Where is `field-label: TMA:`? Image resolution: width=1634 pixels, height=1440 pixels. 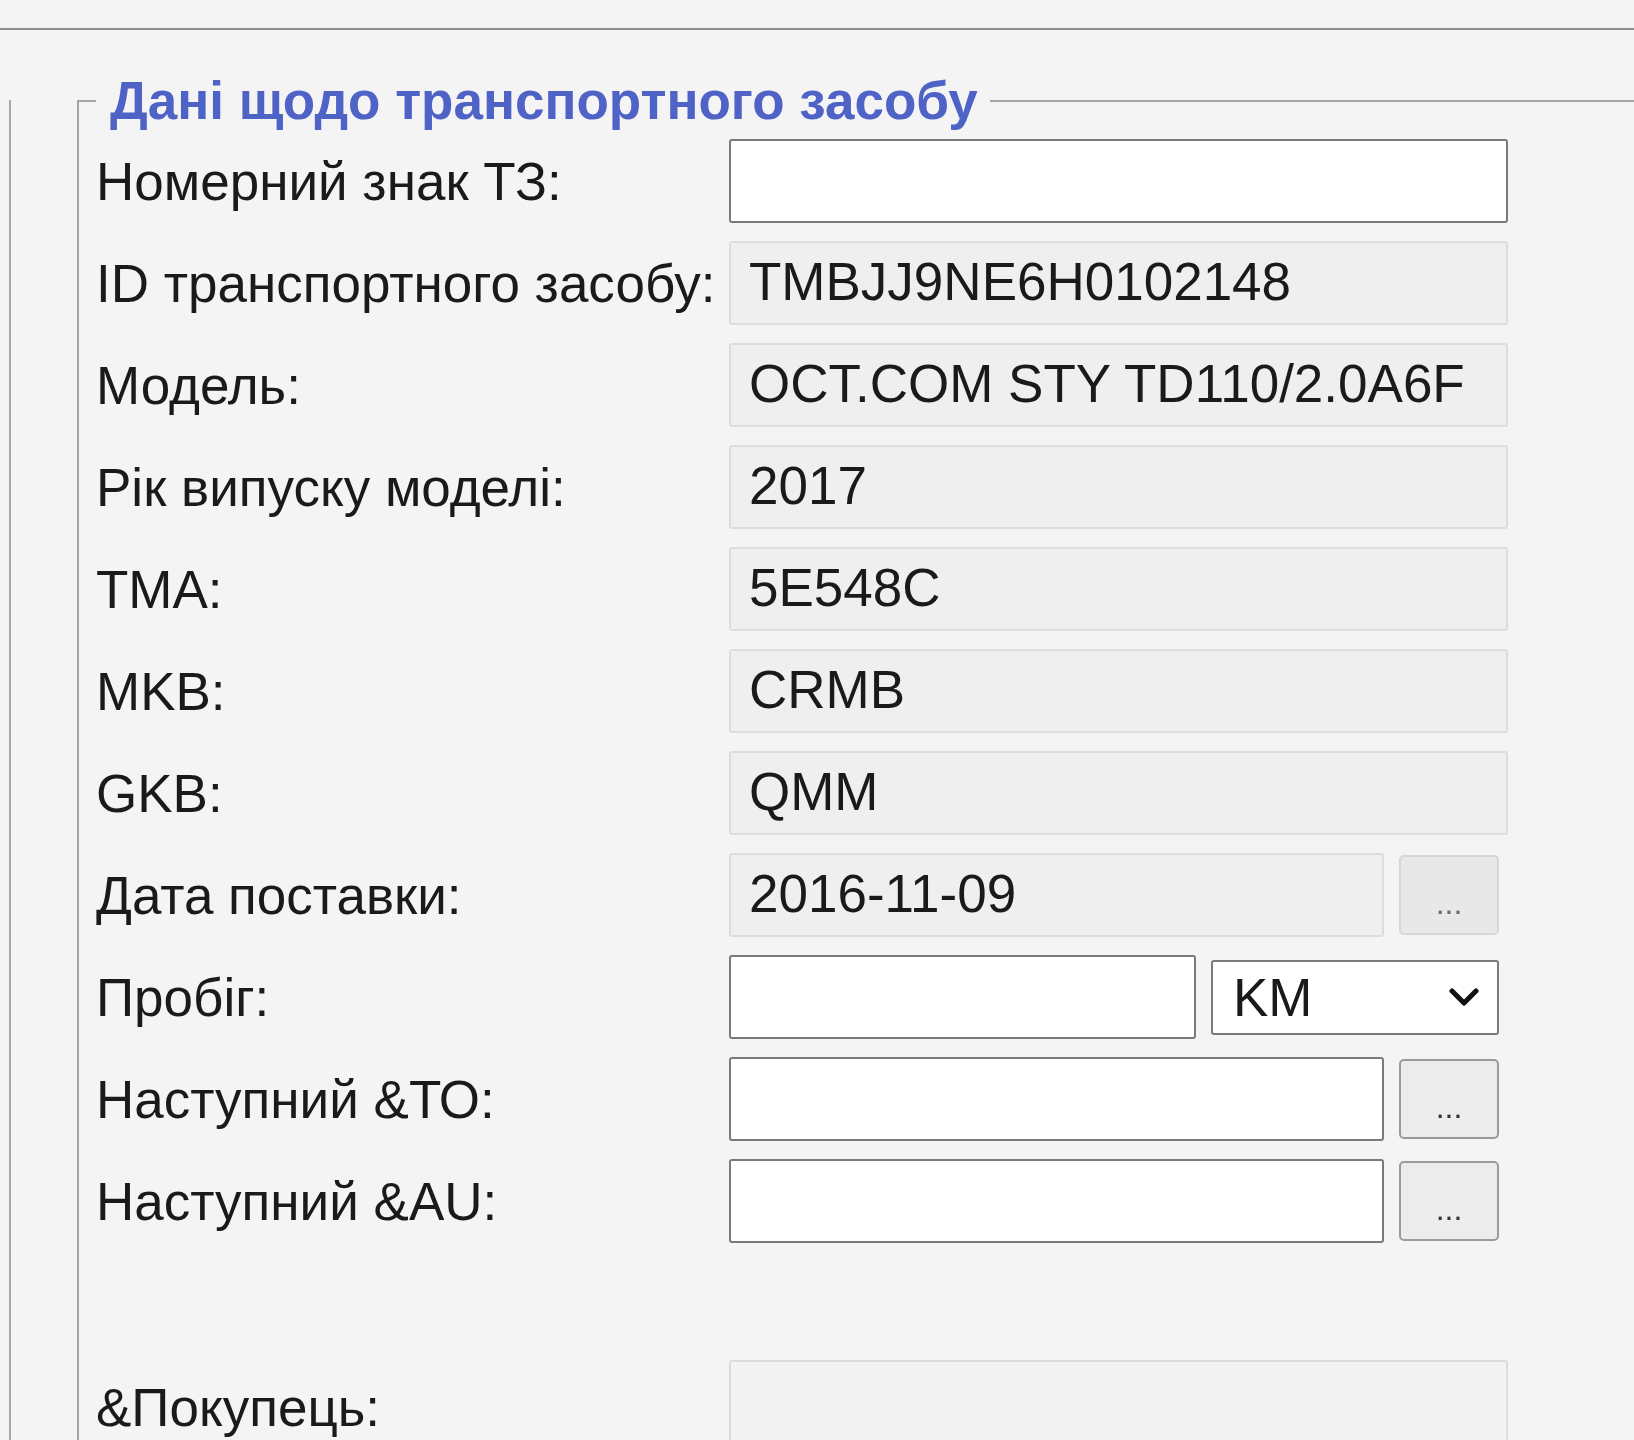 field-label: TMA: is located at coordinates (160, 589).